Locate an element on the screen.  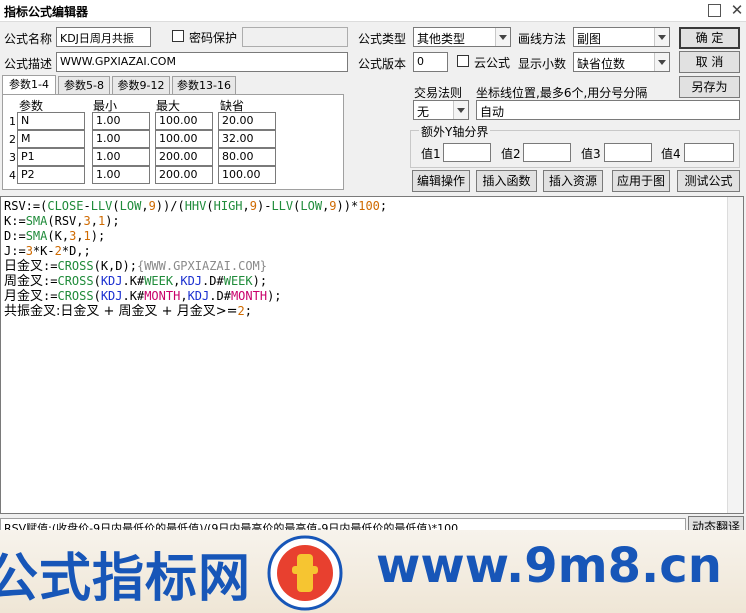
code-line: J:=3*K-2*D,; is located at coordinates (372, 251).